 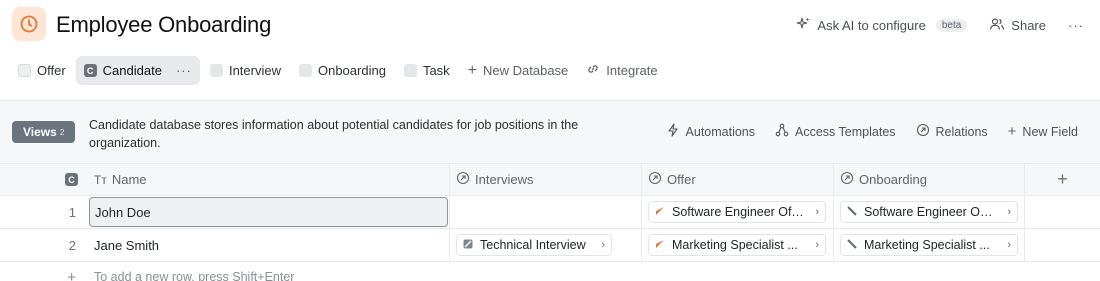 What do you see at coordinates (951, 25) in the screenshot?
I see `beta-badge: beta` at bounding box center [951, 25].